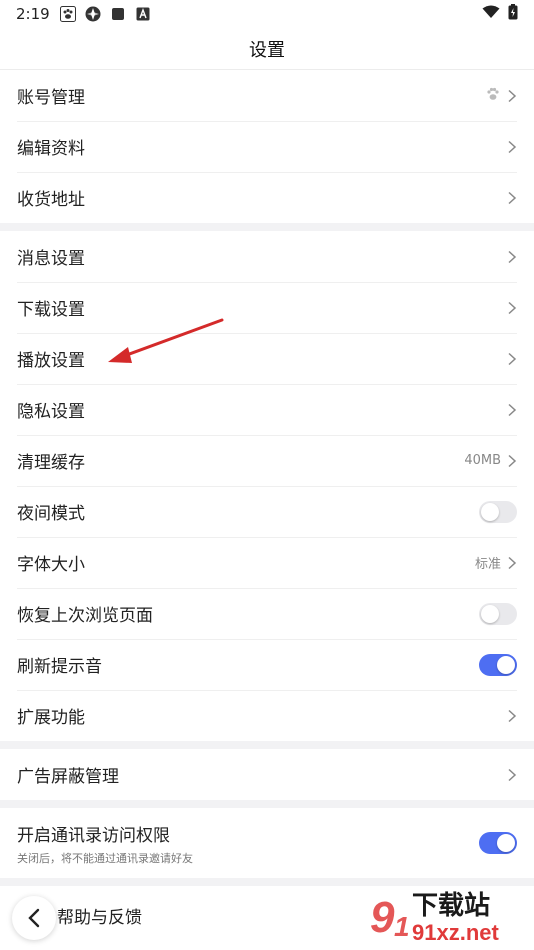 Image resolution: width=534 pixels, height=950 pixels. Describe the element at coordinates (85, 616) in the screenshot. I see `row-label: 恢复上次浏览页面` at that location.